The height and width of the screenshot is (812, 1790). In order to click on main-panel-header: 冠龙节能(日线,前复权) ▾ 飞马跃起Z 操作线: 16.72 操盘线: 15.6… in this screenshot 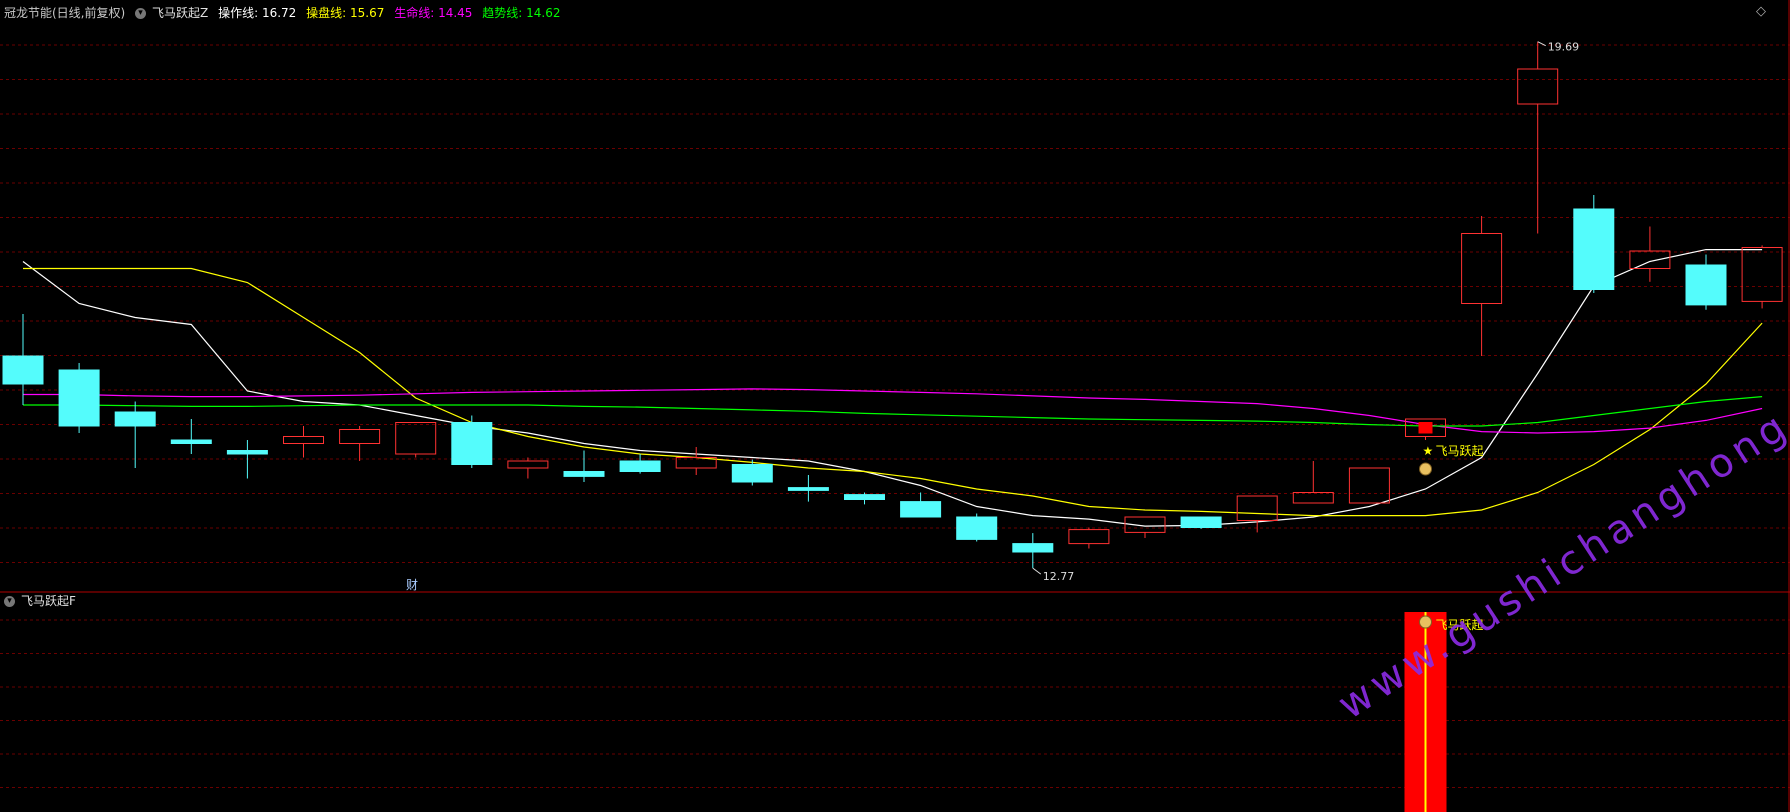, I will do `click(285, 13)`.